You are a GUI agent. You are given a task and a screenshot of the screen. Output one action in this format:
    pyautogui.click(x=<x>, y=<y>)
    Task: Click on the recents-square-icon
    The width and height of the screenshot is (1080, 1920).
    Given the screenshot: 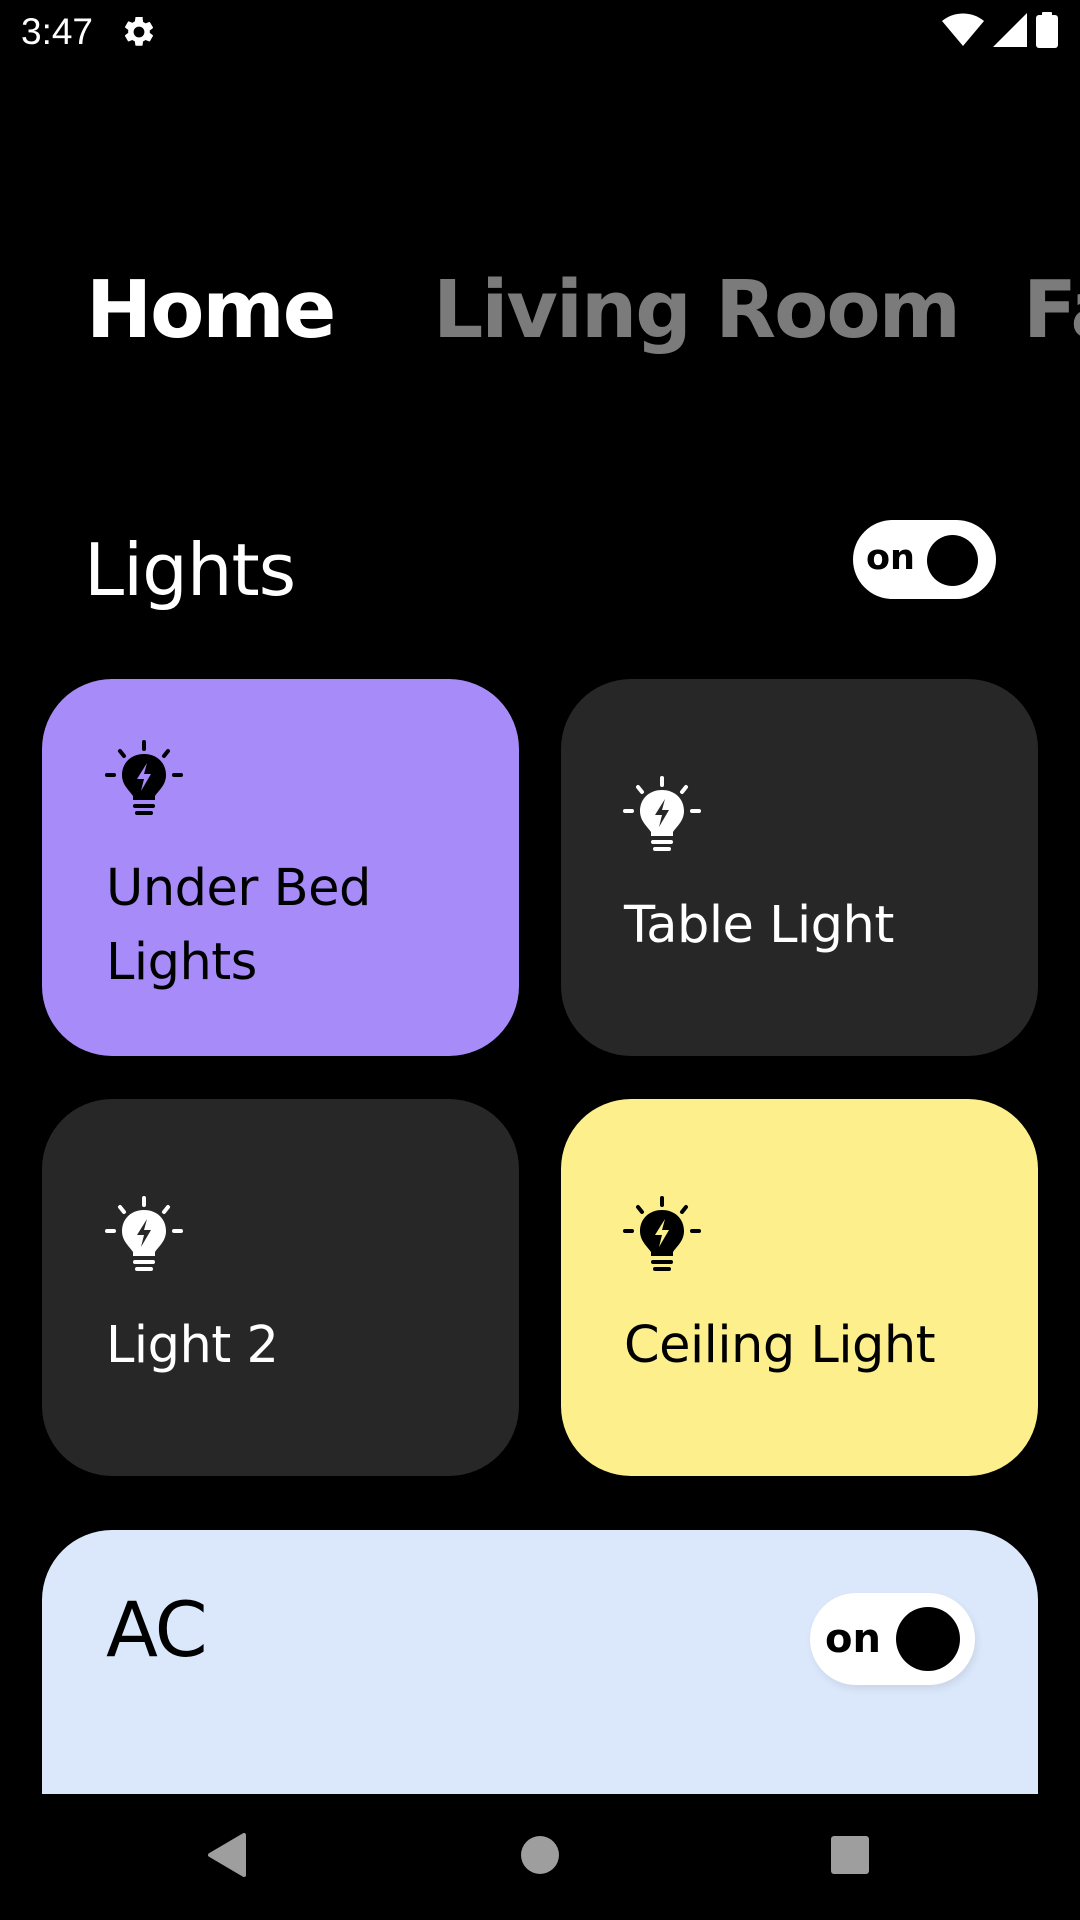 What is the action you would take?
    pyautogui.click(x=850, y=1857)
    